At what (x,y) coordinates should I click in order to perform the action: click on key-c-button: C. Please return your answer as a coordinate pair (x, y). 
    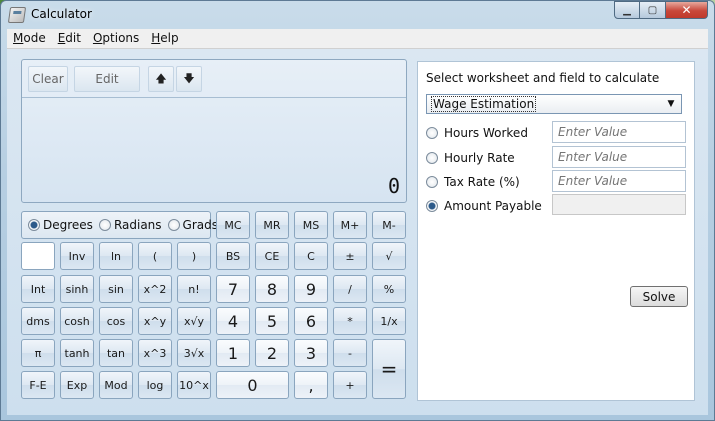
    Looking at the image, I should click on (311, 256).